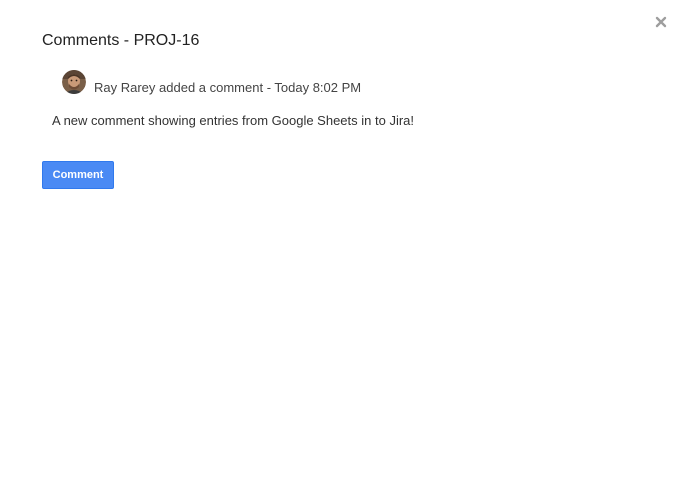 The width and height of the screenshot is (684, 500). What do you see at coordinates (121, 40) in the screenshot?
I see `dialog-title: Comments - PROJ-16` at bounding box center [121, 40].